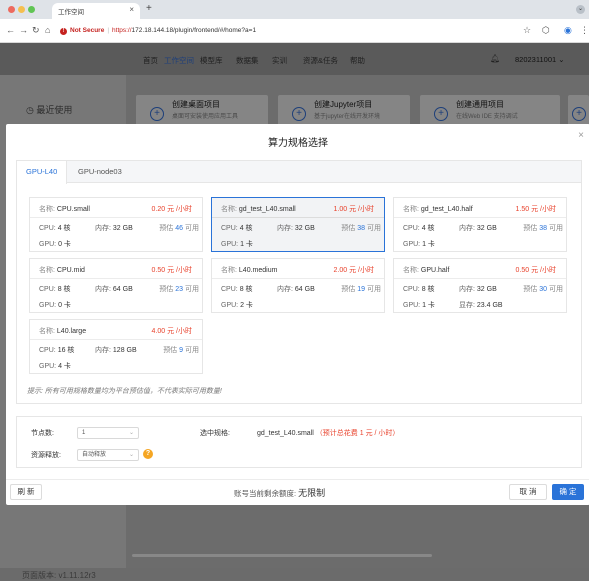 The image size is (589, 581). I want to click on bell-icon: 🔔︎, so click(495, 58).